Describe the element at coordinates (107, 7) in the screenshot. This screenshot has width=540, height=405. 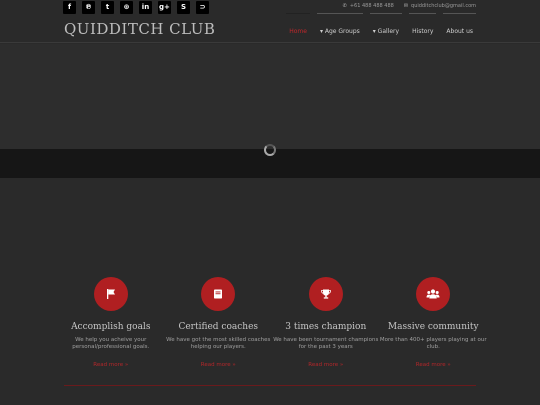
I see `twitter-icon: t` at that location.